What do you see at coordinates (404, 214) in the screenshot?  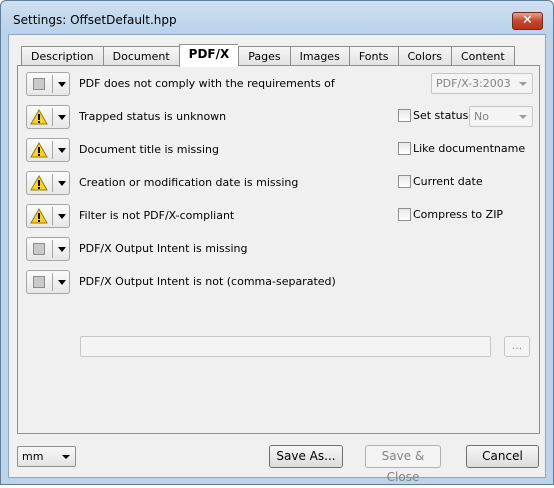 I see `compress-zip-checkbox` at bounding box center [404, 214].